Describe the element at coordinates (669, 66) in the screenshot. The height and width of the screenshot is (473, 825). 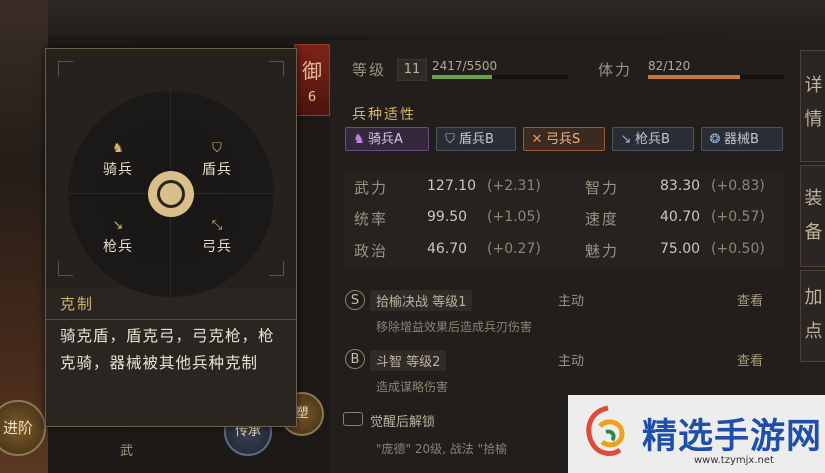
I see `stamina-text: 82/120` at that location.